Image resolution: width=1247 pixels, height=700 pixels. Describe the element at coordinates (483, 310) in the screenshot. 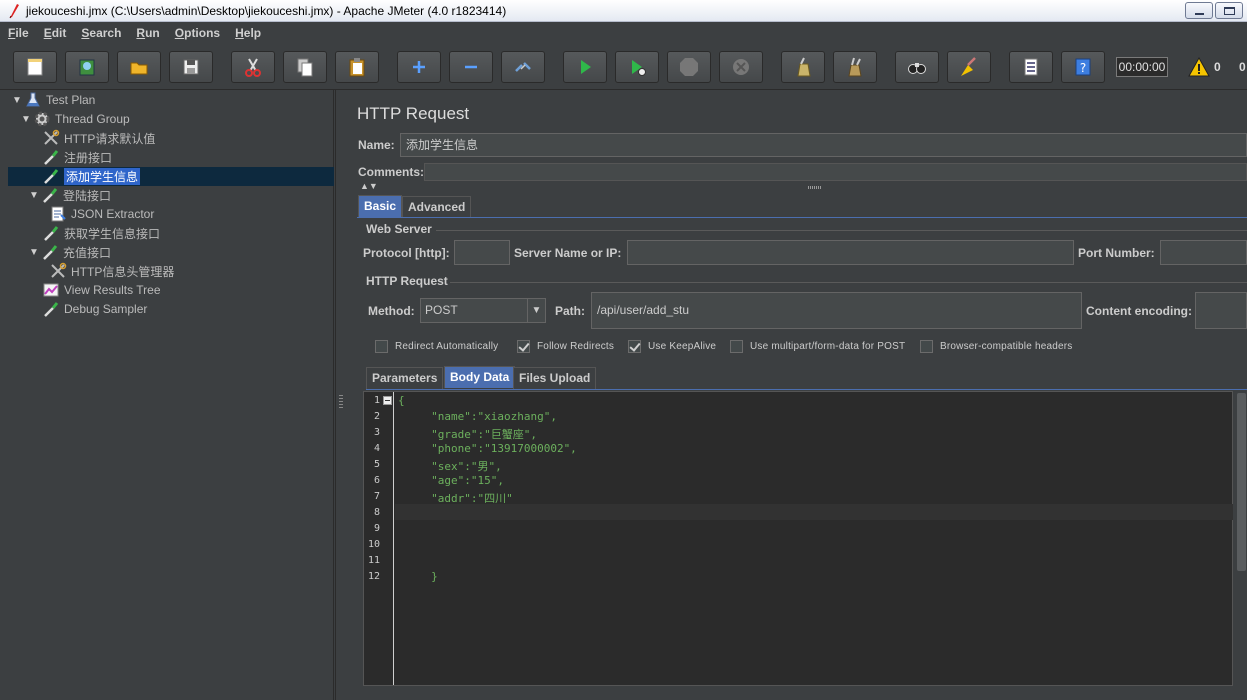

I see `method-select: POST ▼` at that location.